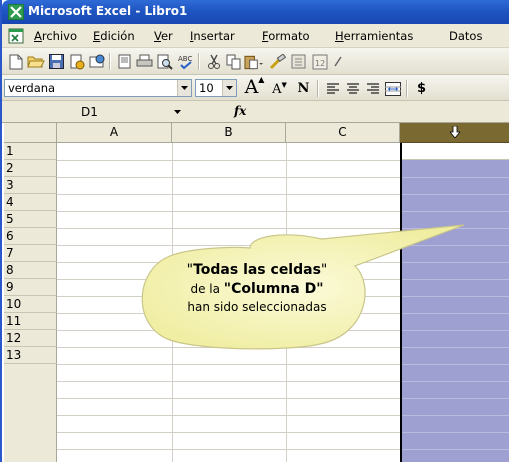 Image resolution: width=509 pixels, height=462 pixels. Describe the element at coordinates (257, 307) in the screenshot. I see `callout-line-3: han sido seleccionadas` at that location.